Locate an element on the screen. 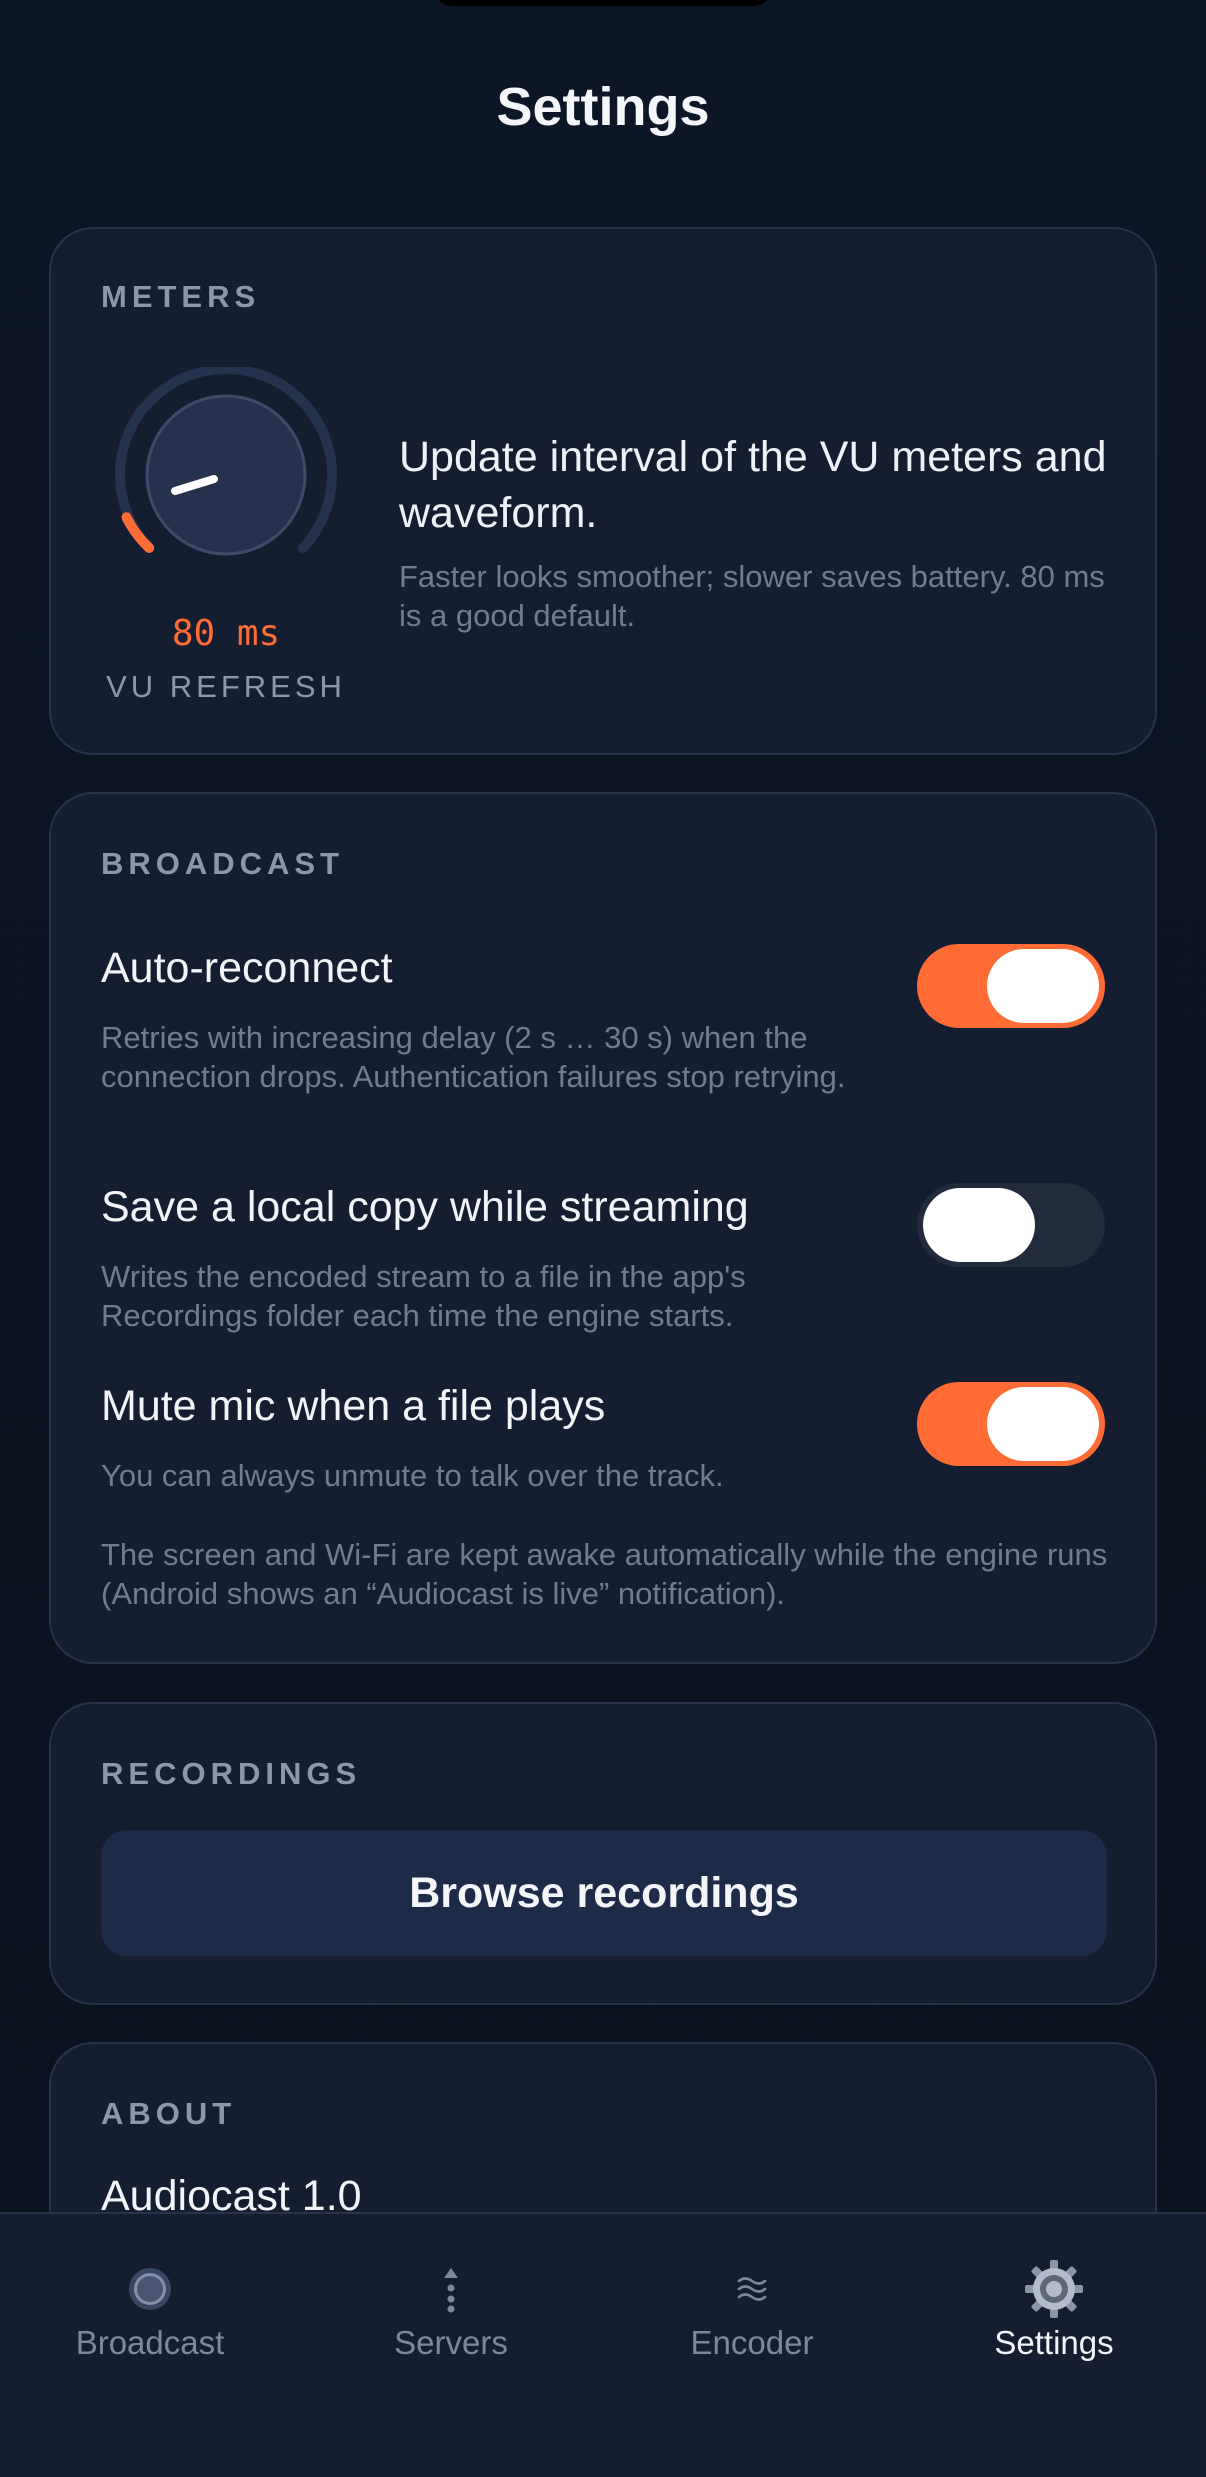 The image size is (1206, 2477). page-title: Settings is located at coordinates (603, 107).